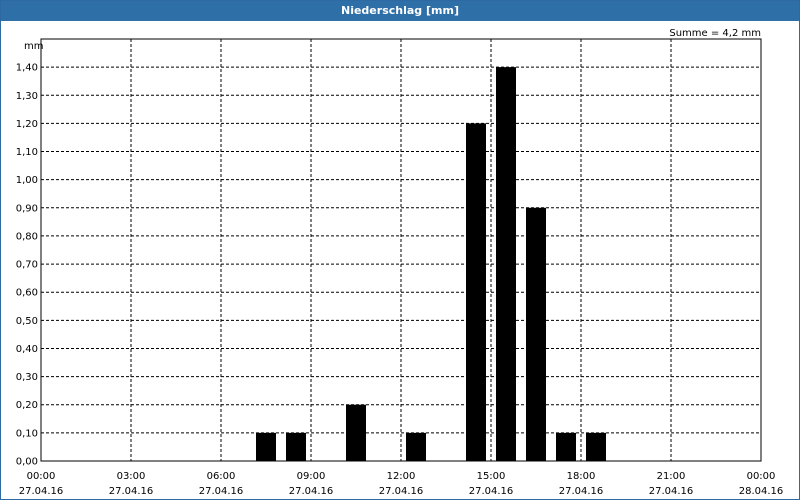 This screenshot has width=800, height=500. Describe the element at coordinates (491, 476) in the screenshot. I see `x-tick-time: 15:00` at that location.